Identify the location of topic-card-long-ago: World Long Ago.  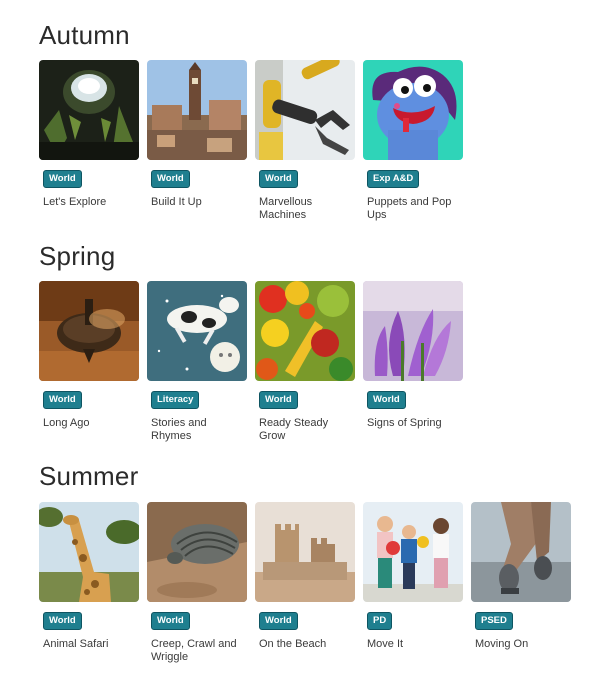
(89, 362).